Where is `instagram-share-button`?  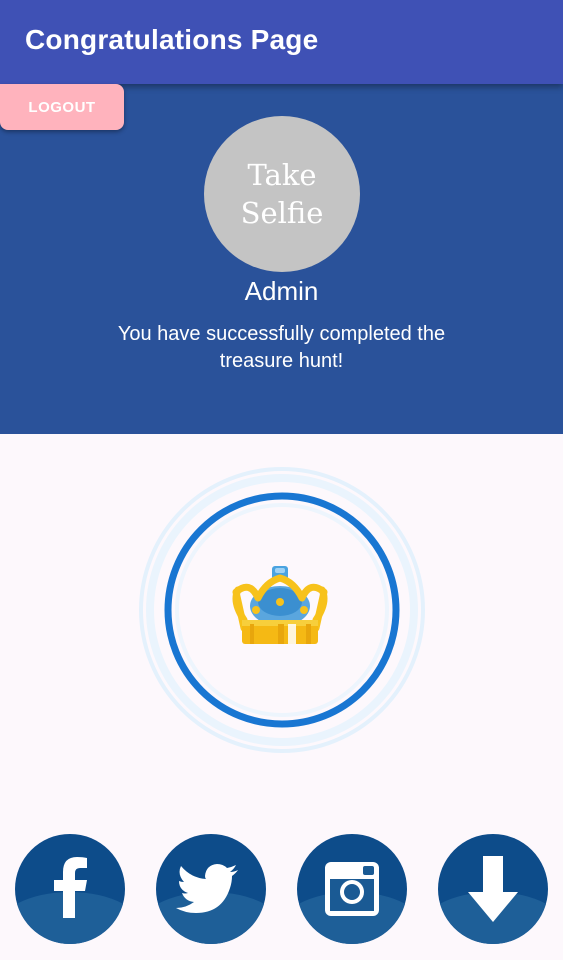
instagram-share-button is located at coordinates (352, 889).